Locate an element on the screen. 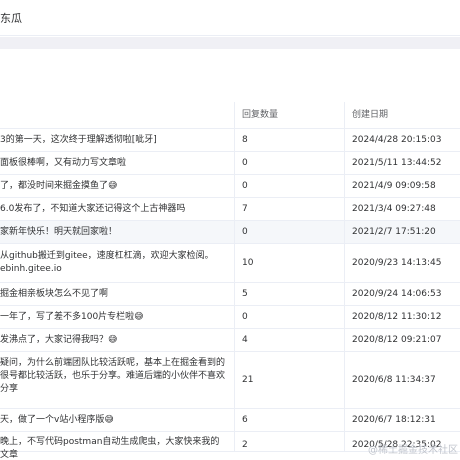 The height and width of the screenshot is (460, 460). row-title: 3的第一天，这次终于理解透彻啦[呲牙] is located at coordinates (78, 140).